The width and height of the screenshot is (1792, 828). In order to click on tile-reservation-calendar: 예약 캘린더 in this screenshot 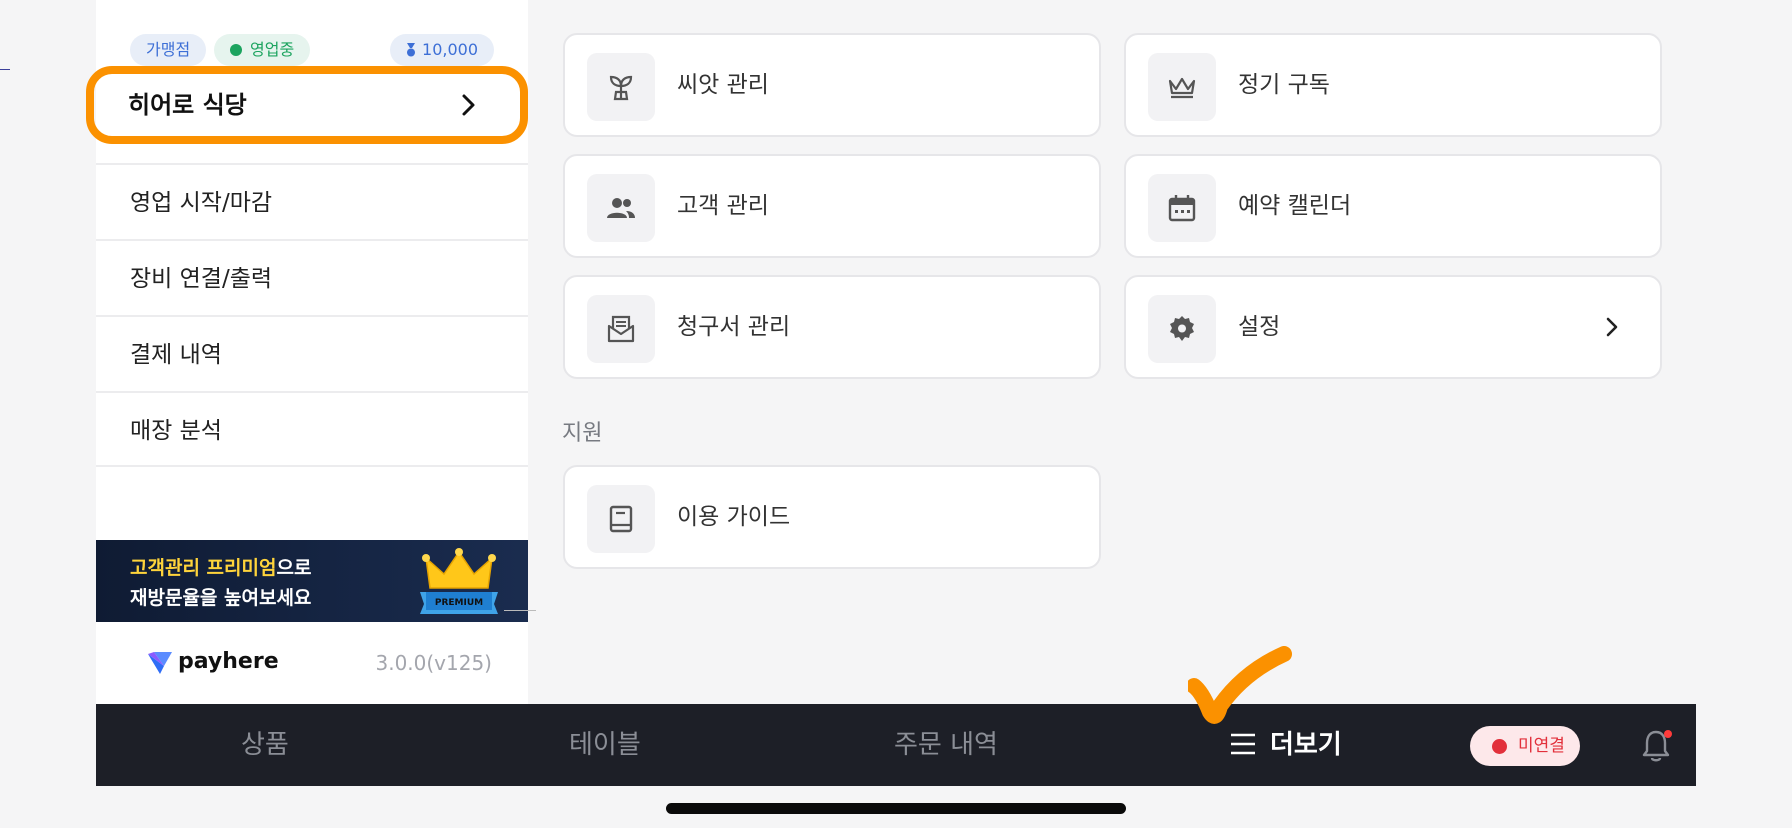, I will do `click(1393, 206)`.